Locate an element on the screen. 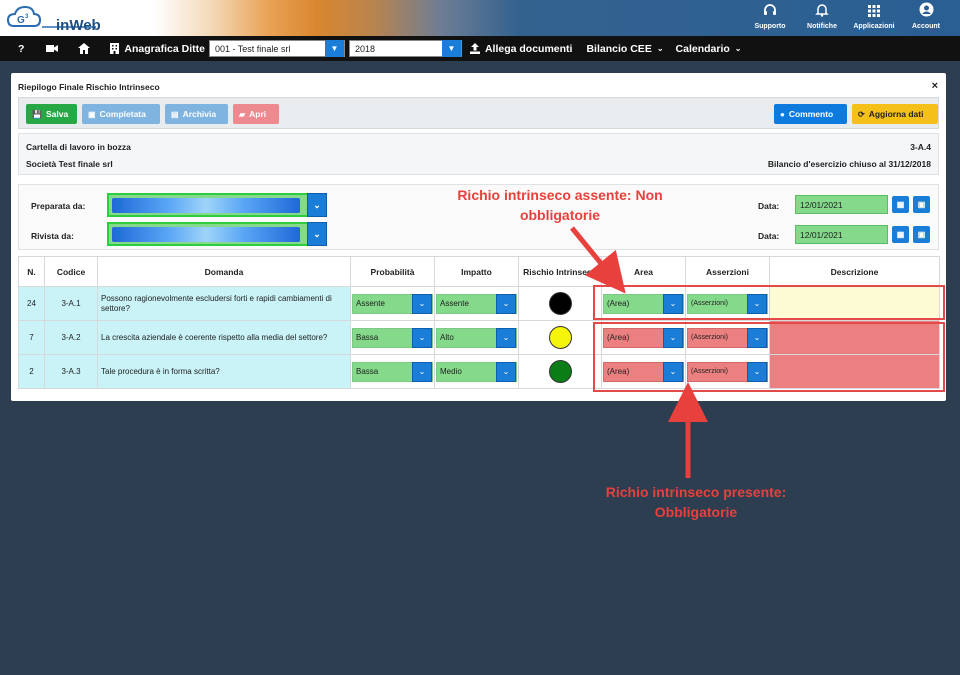 This screenshot has height=675, width=960. notifications-label: Notifiche is located at coordinates (822, 26).